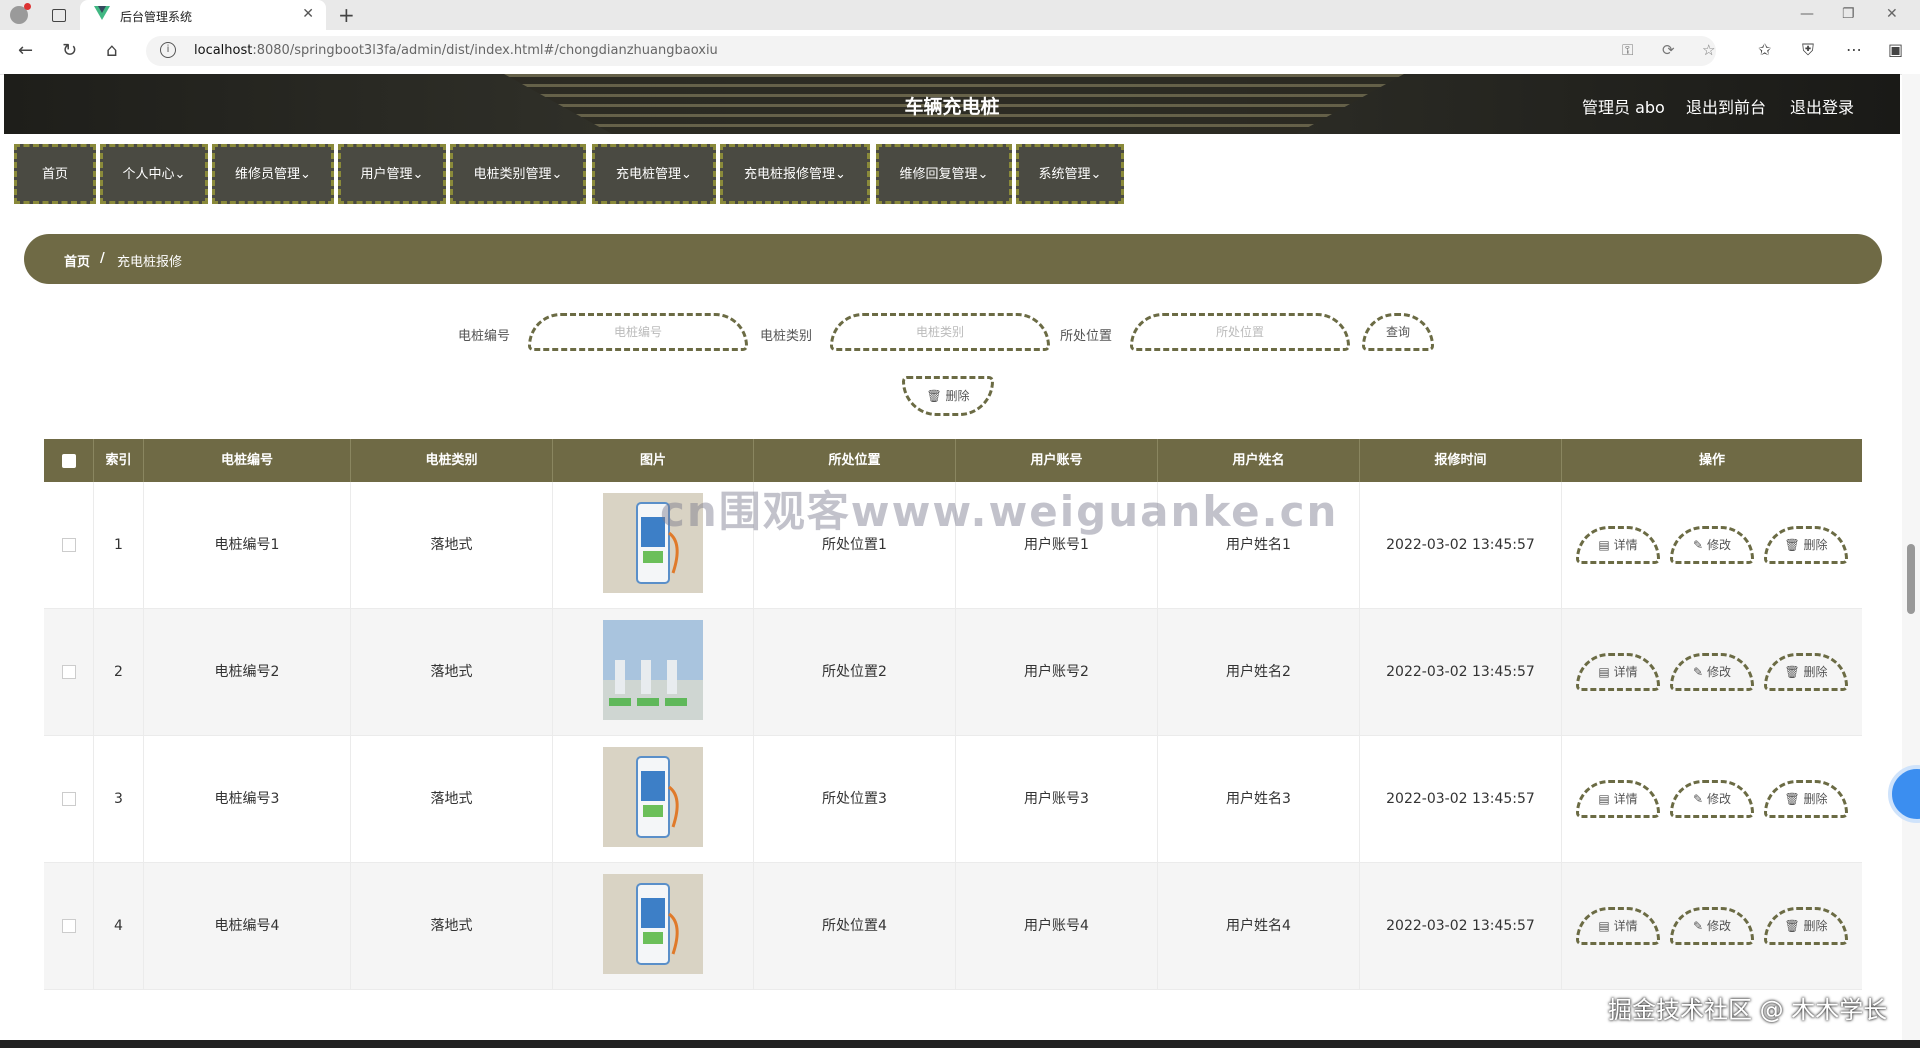 This screenshot has width=1920, height=1048. Describe the element at coordinates (1808, 50) in the screenshot. I see `extension-icon: ⛨` at that location.